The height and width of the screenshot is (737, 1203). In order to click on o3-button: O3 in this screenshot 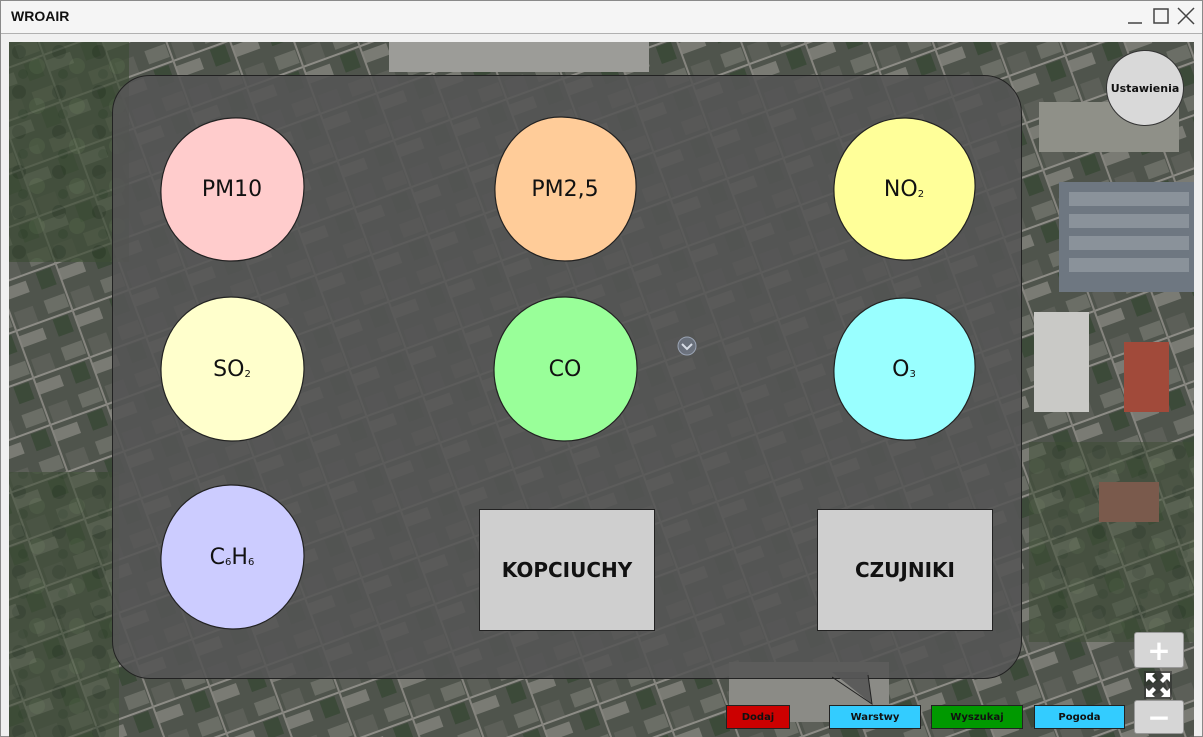, I will do `click(904, 369)`.